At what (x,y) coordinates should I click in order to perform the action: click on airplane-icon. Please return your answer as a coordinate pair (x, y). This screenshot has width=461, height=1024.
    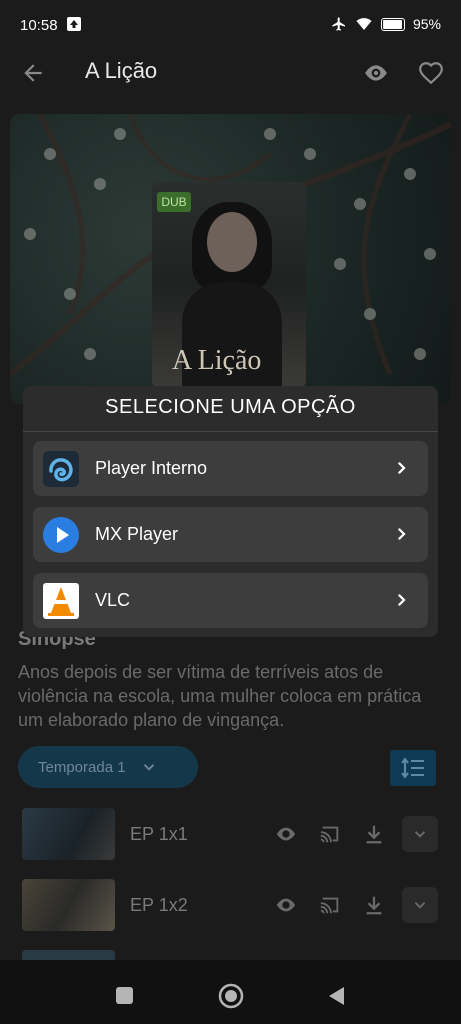
    Looking at the image, I should click on (338, 24).